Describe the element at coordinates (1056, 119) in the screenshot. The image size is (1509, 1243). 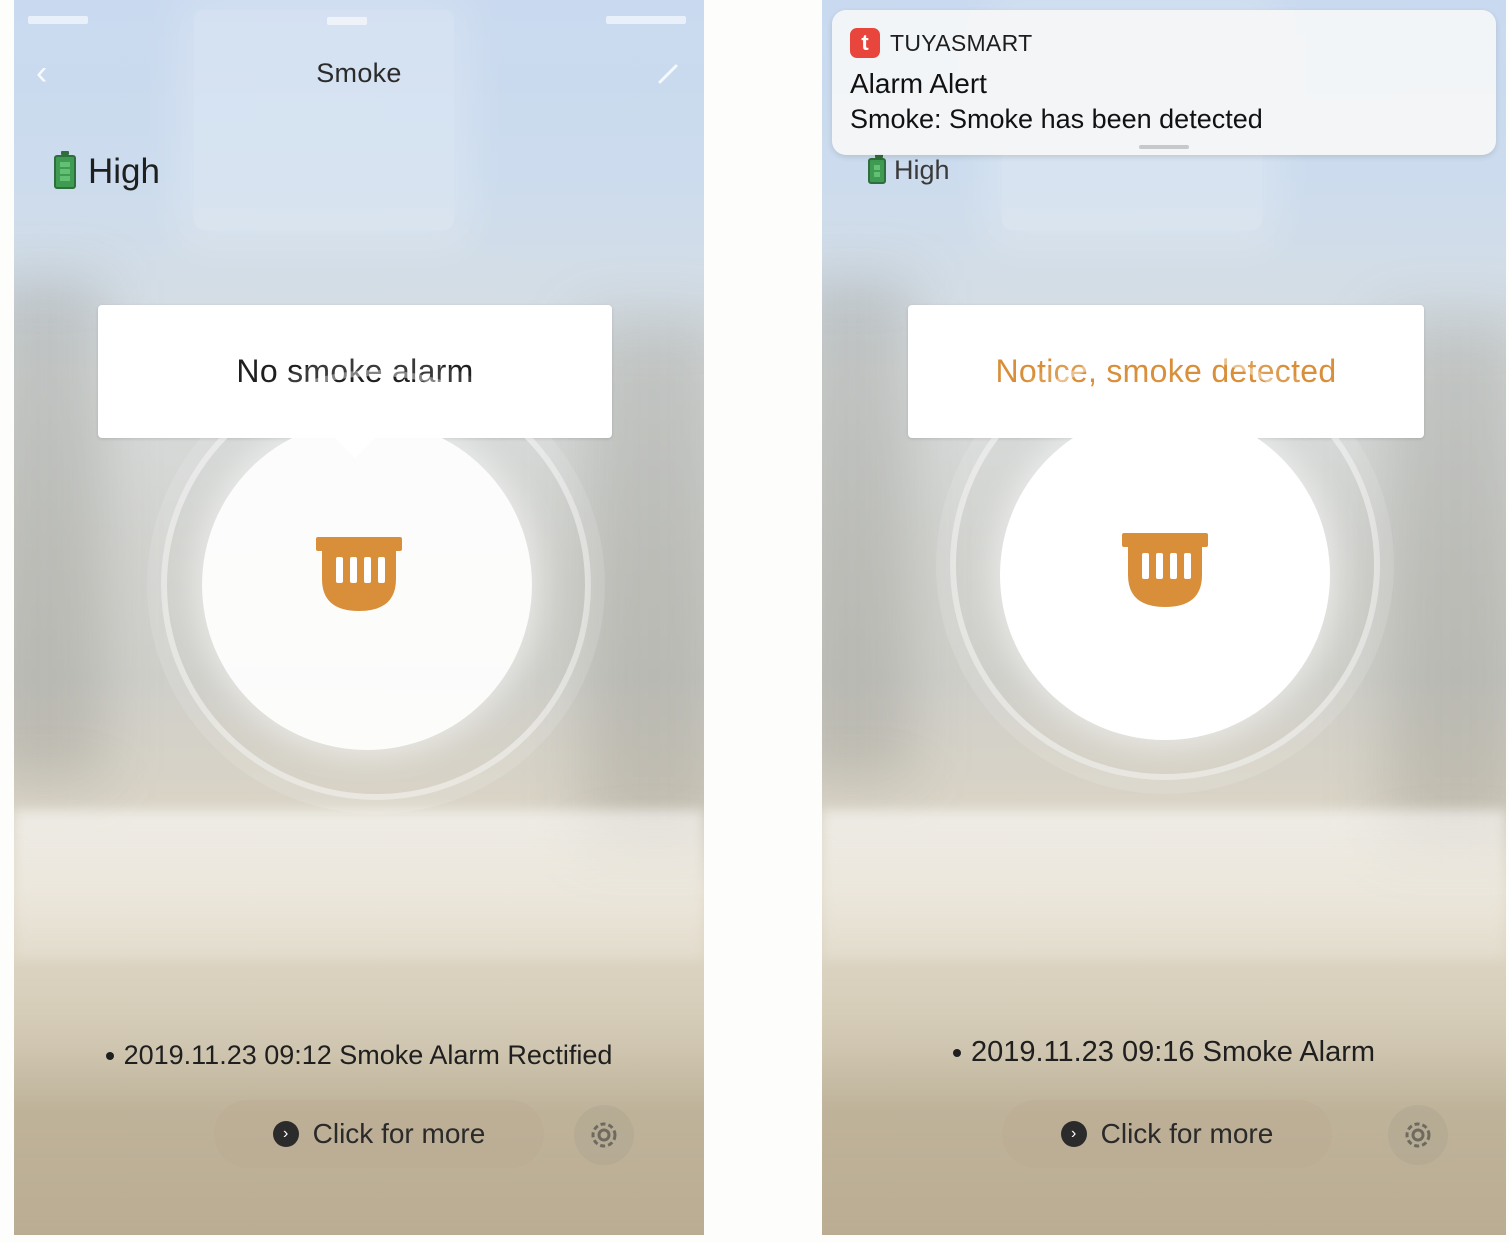
I see `notification-body: Smoke: Smoke has been detected` at that location.